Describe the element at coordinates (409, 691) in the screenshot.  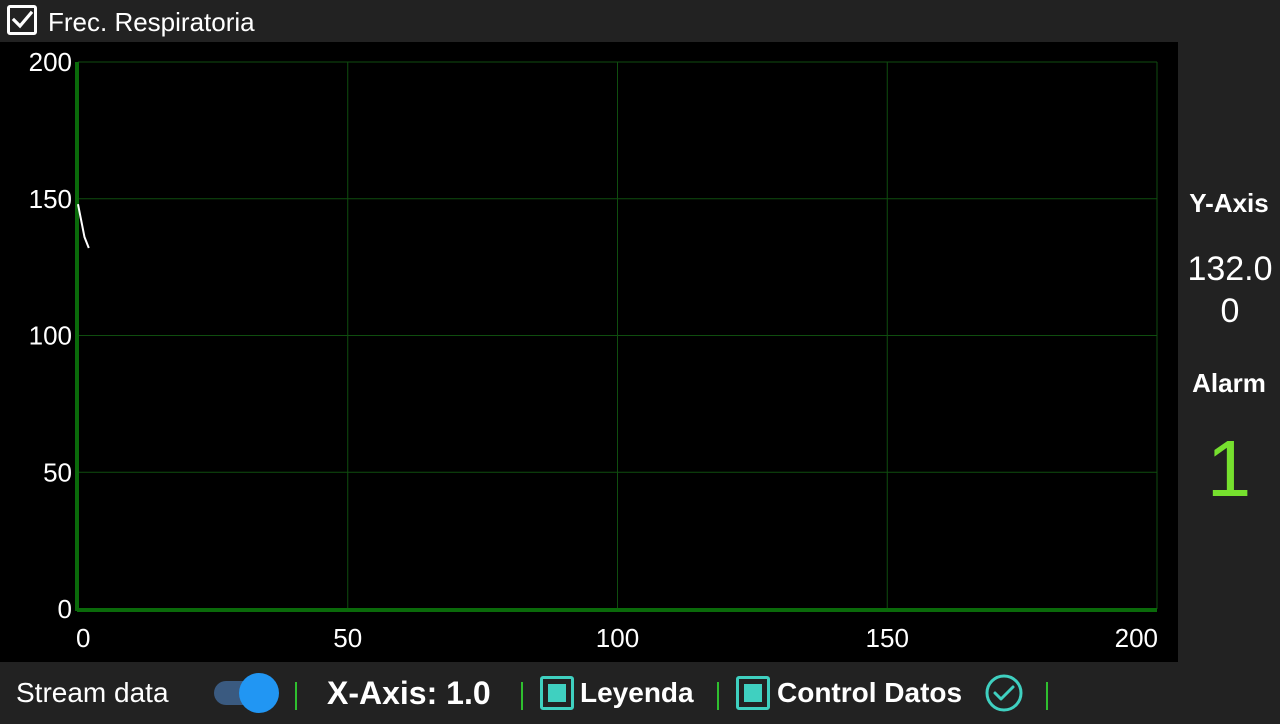
I see `x-axis-label: X-Axis: 1.0` at that location.